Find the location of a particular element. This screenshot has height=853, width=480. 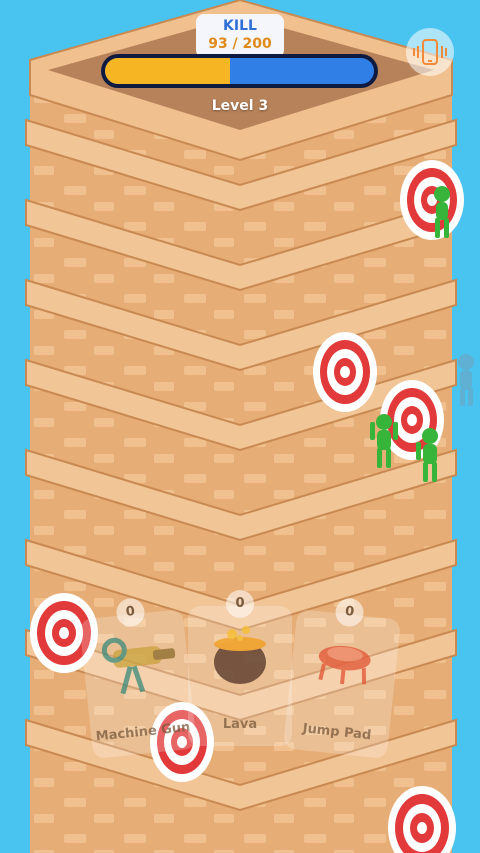

card-lava: 0 Lava is located at coordinates (240, 668).